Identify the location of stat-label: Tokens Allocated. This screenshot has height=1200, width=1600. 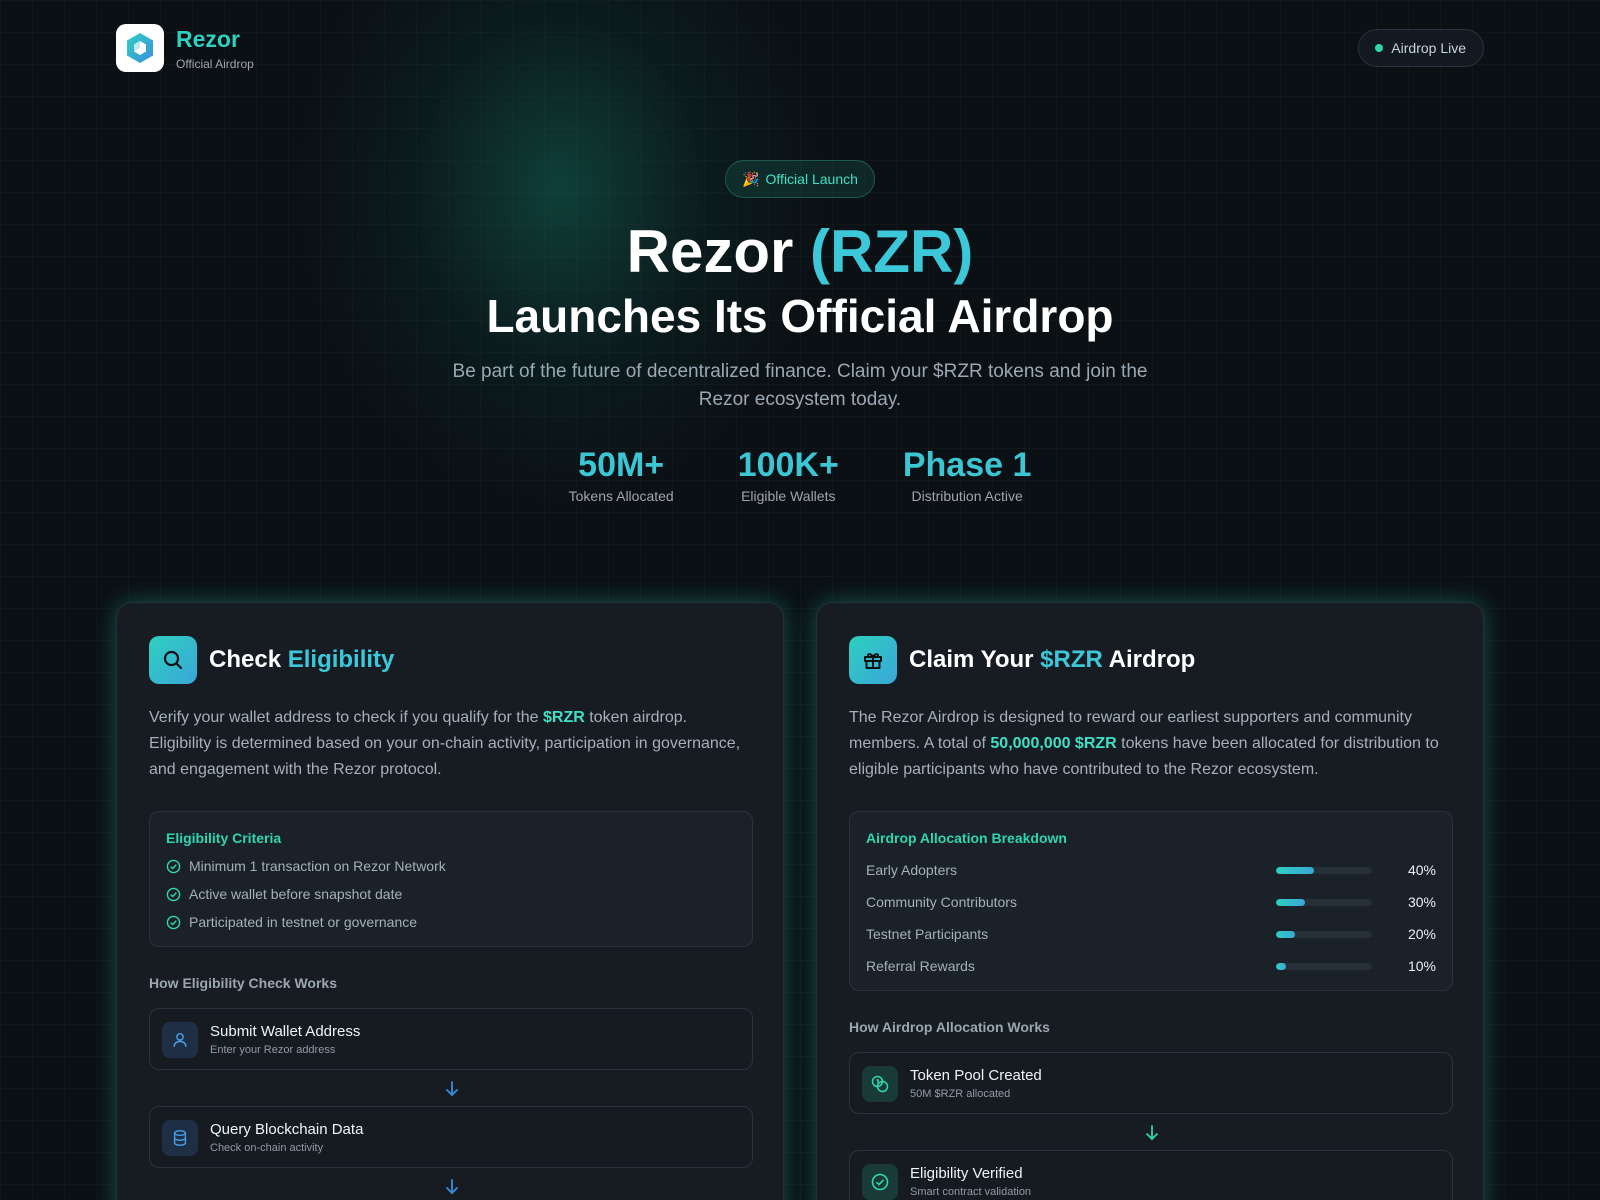
(621, 496).